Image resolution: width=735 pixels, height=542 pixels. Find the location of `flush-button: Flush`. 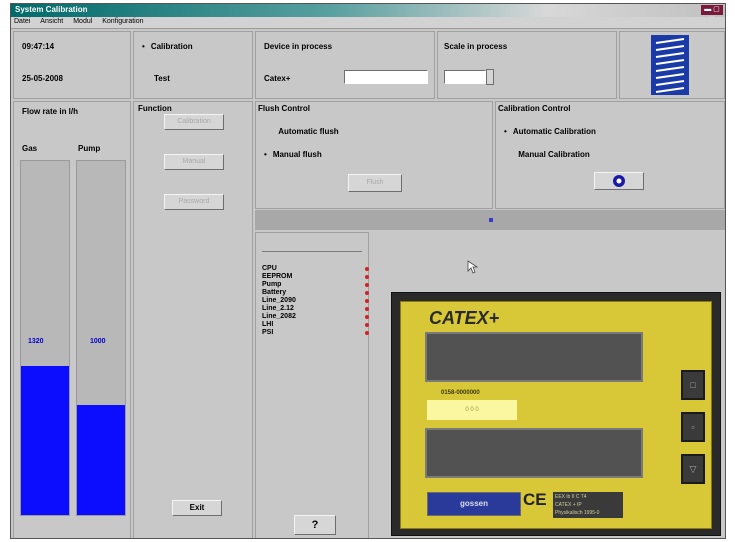

flush-button: Flush is located at coordinates (375, 183).